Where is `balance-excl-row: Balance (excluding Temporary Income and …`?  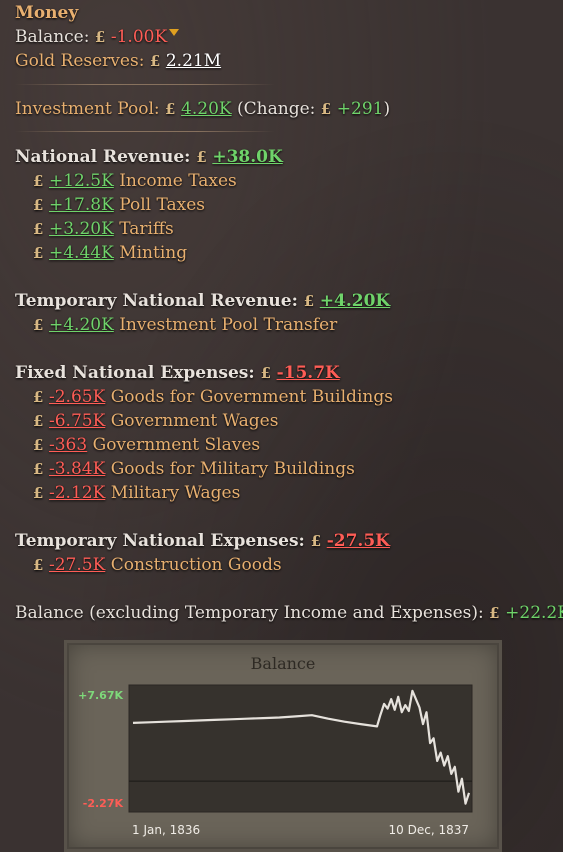
balance-excl-row: Balance (excluding Temporary Income and … is located at coordinates (289, 613).